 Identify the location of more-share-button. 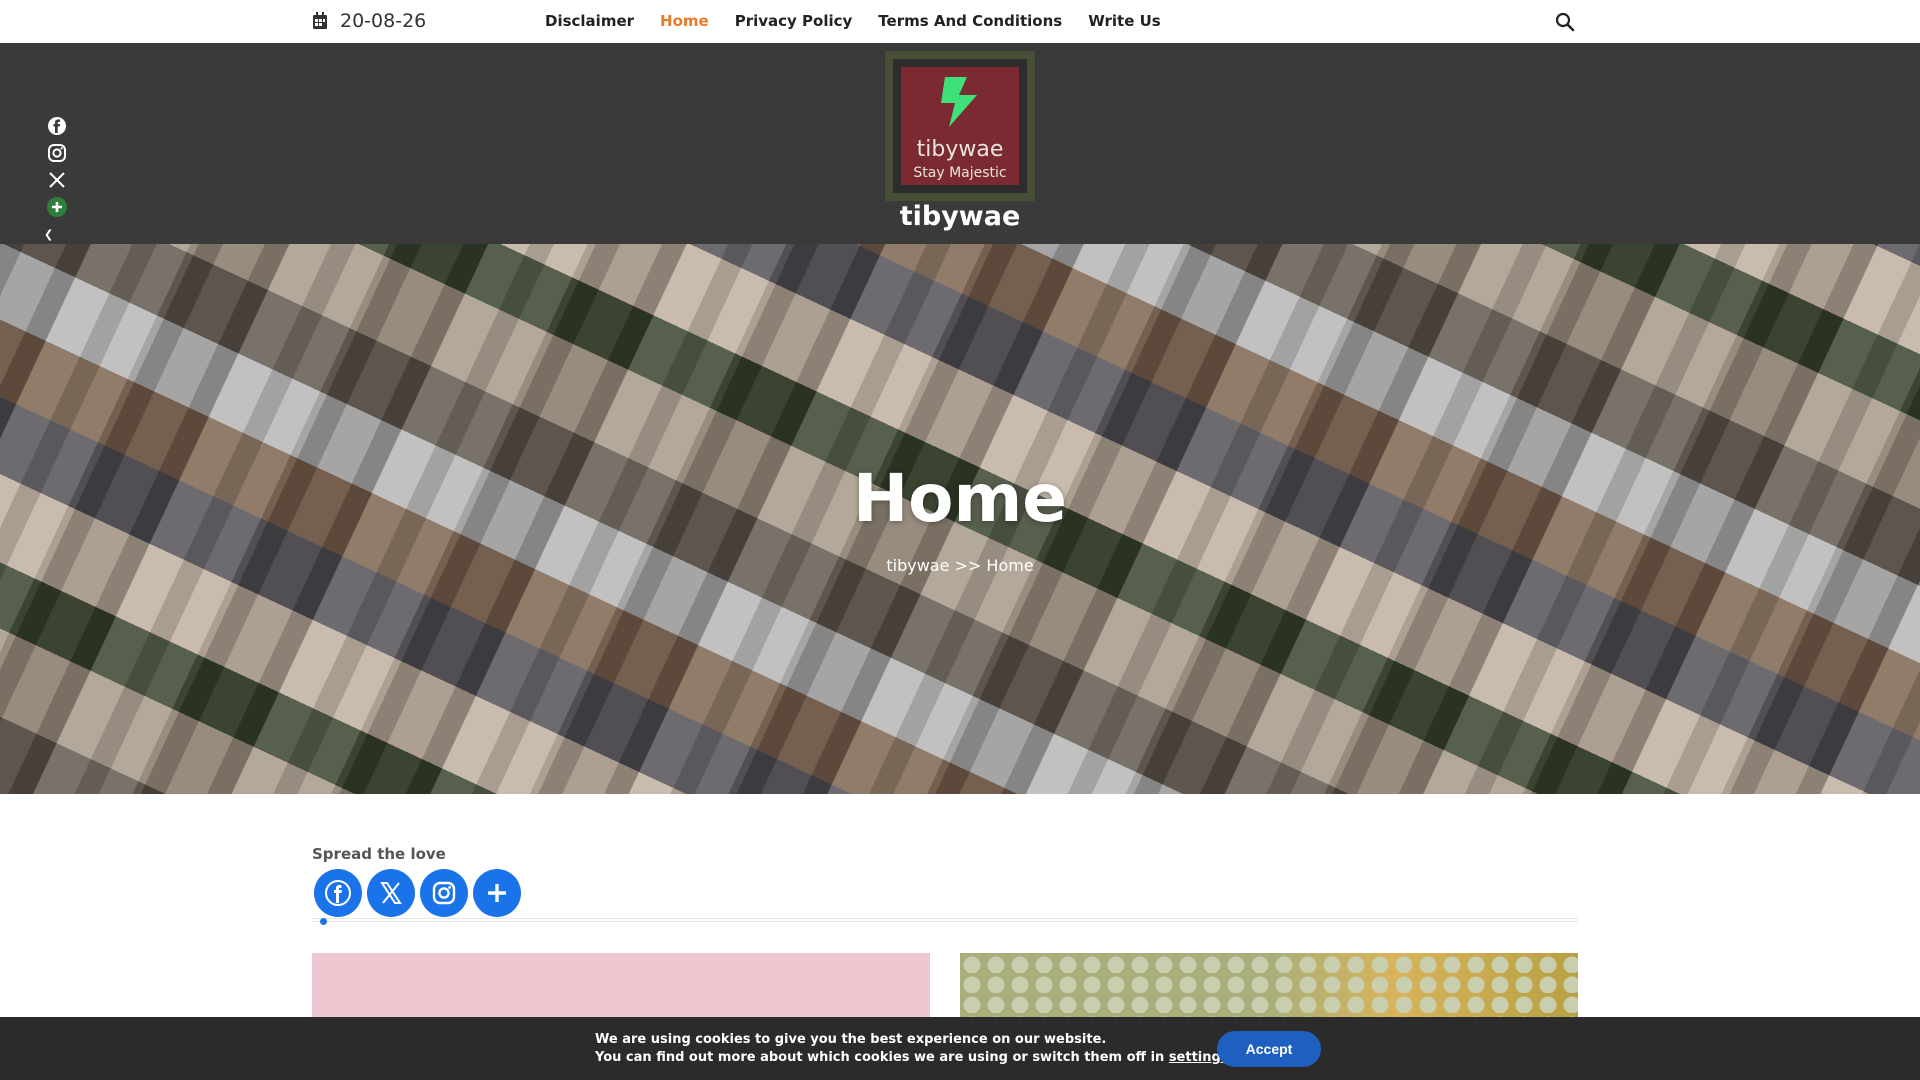
(497, 893).